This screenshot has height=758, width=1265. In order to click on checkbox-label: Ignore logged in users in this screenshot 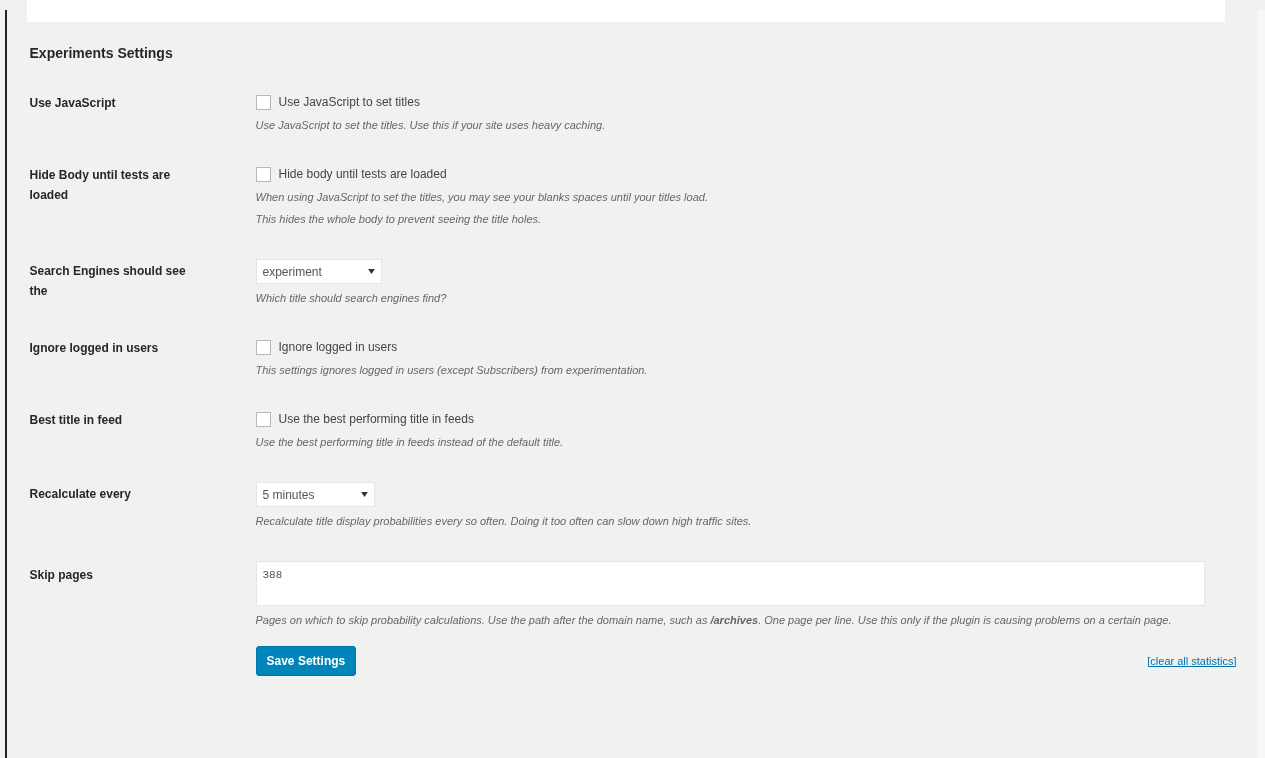, I will do `click(338, 347)`.